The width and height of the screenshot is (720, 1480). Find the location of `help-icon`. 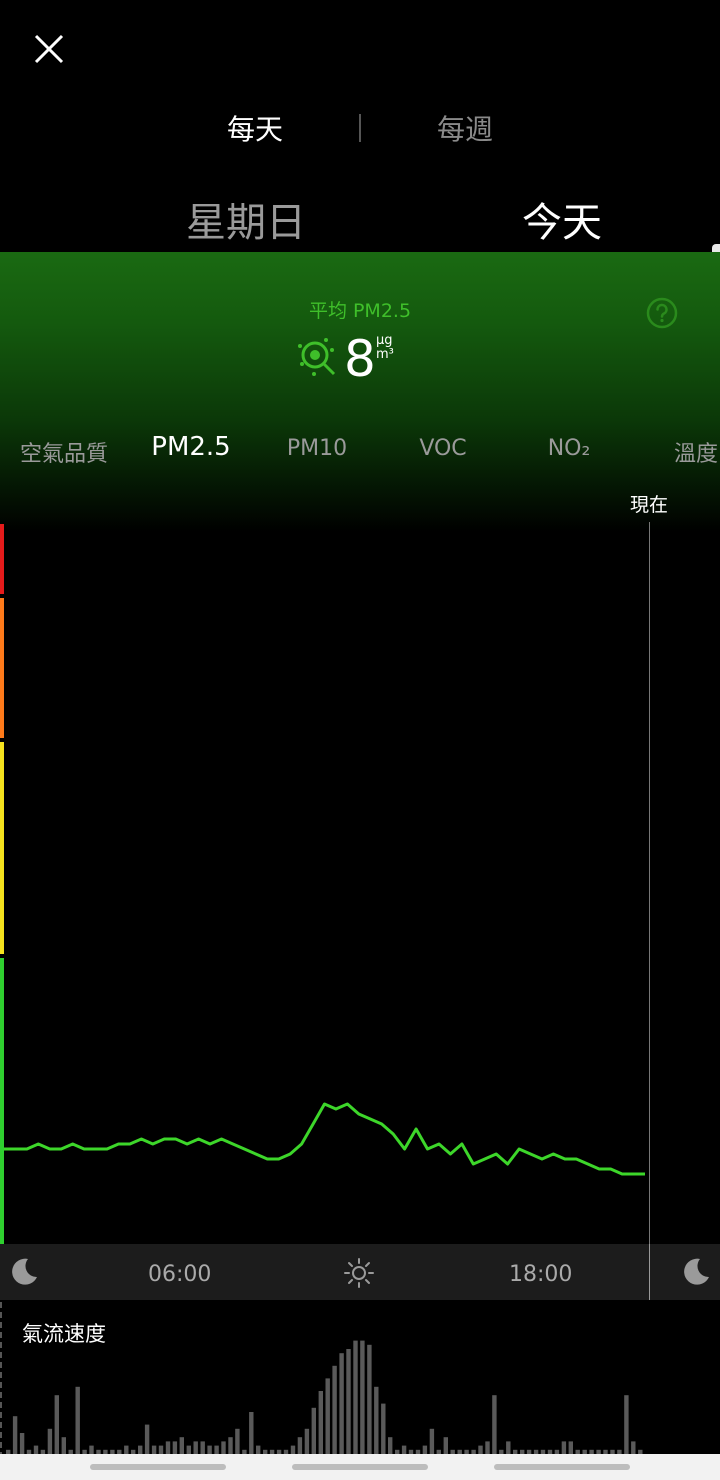

help-icon is located at coordinates (662, 313).